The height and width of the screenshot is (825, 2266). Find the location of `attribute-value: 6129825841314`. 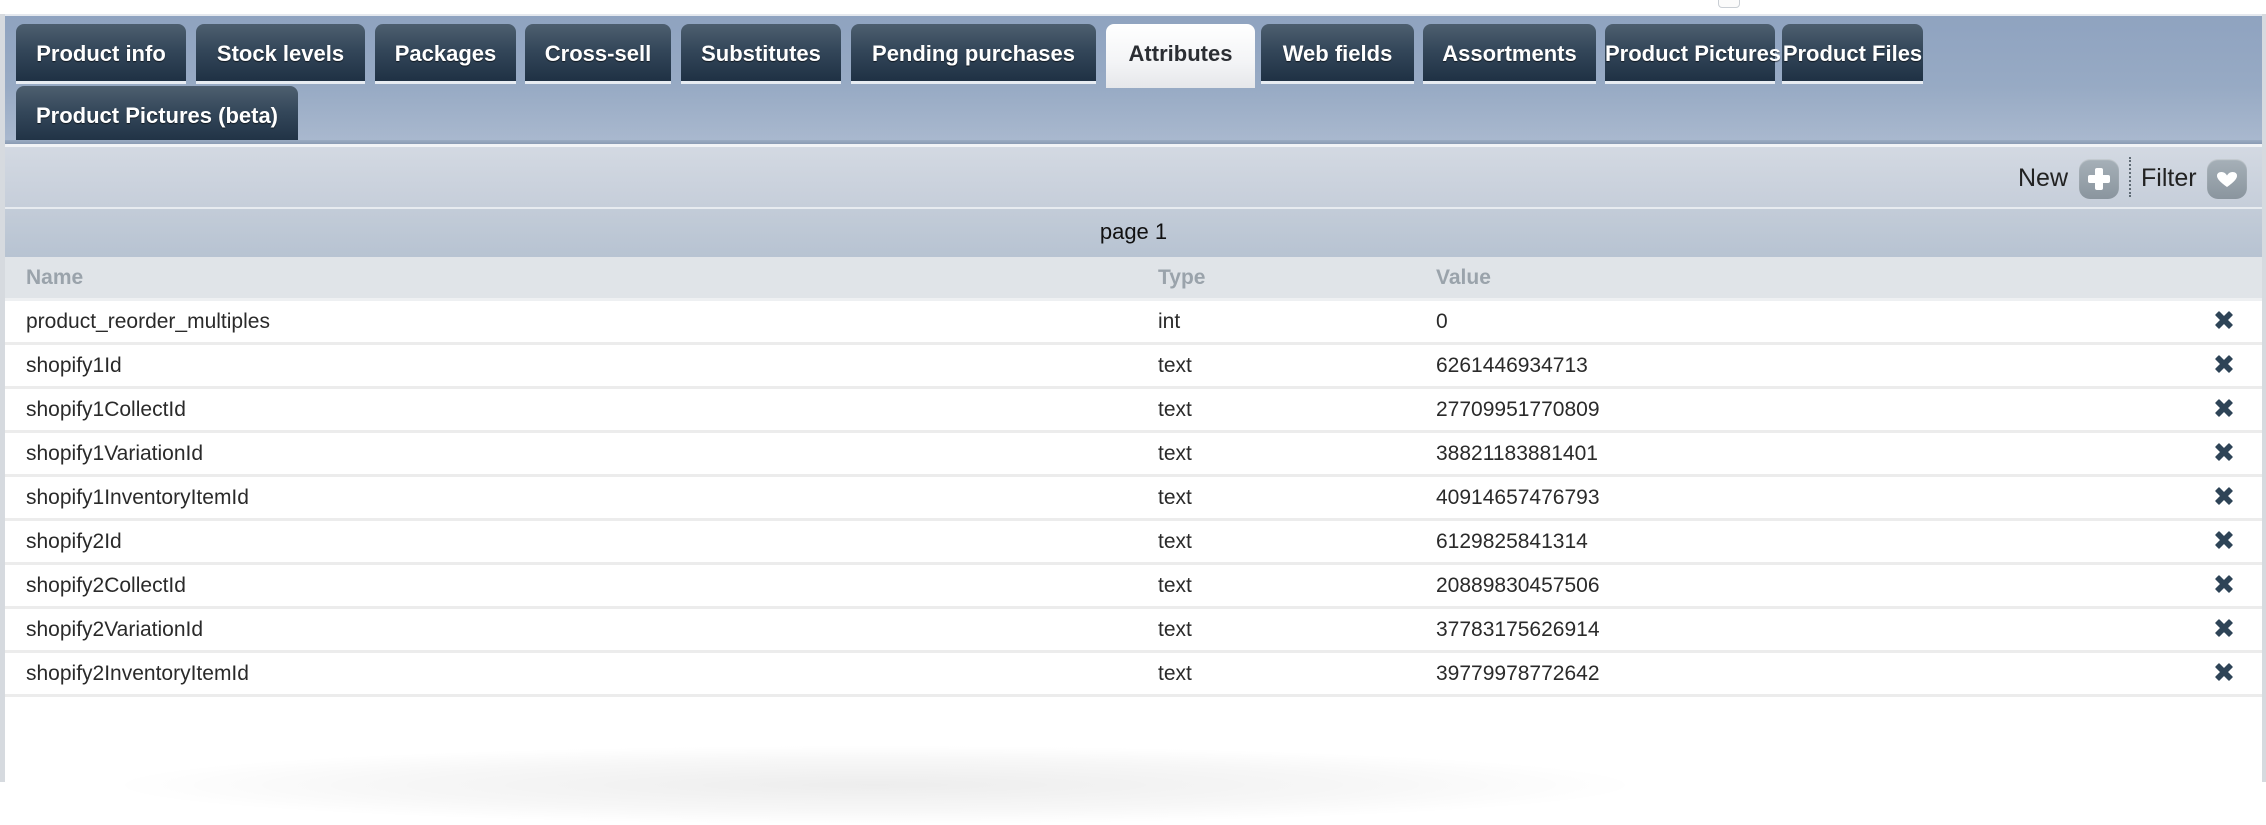

attribute-value: 6129825841314 is located at coordinates (1512, 541).